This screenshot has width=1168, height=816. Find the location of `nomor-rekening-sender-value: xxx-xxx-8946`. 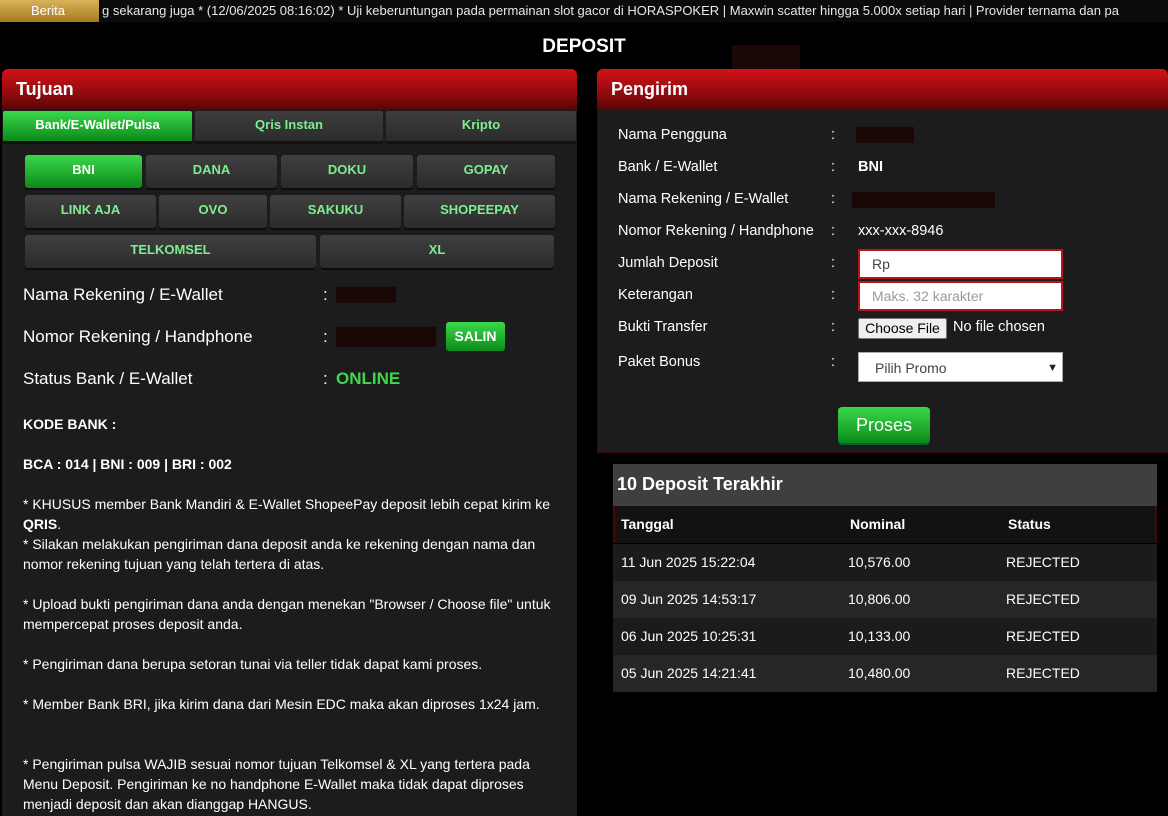

nomor-rekening-sender-value: xxx-xxx-8946 is located at coordinates (901, 231).